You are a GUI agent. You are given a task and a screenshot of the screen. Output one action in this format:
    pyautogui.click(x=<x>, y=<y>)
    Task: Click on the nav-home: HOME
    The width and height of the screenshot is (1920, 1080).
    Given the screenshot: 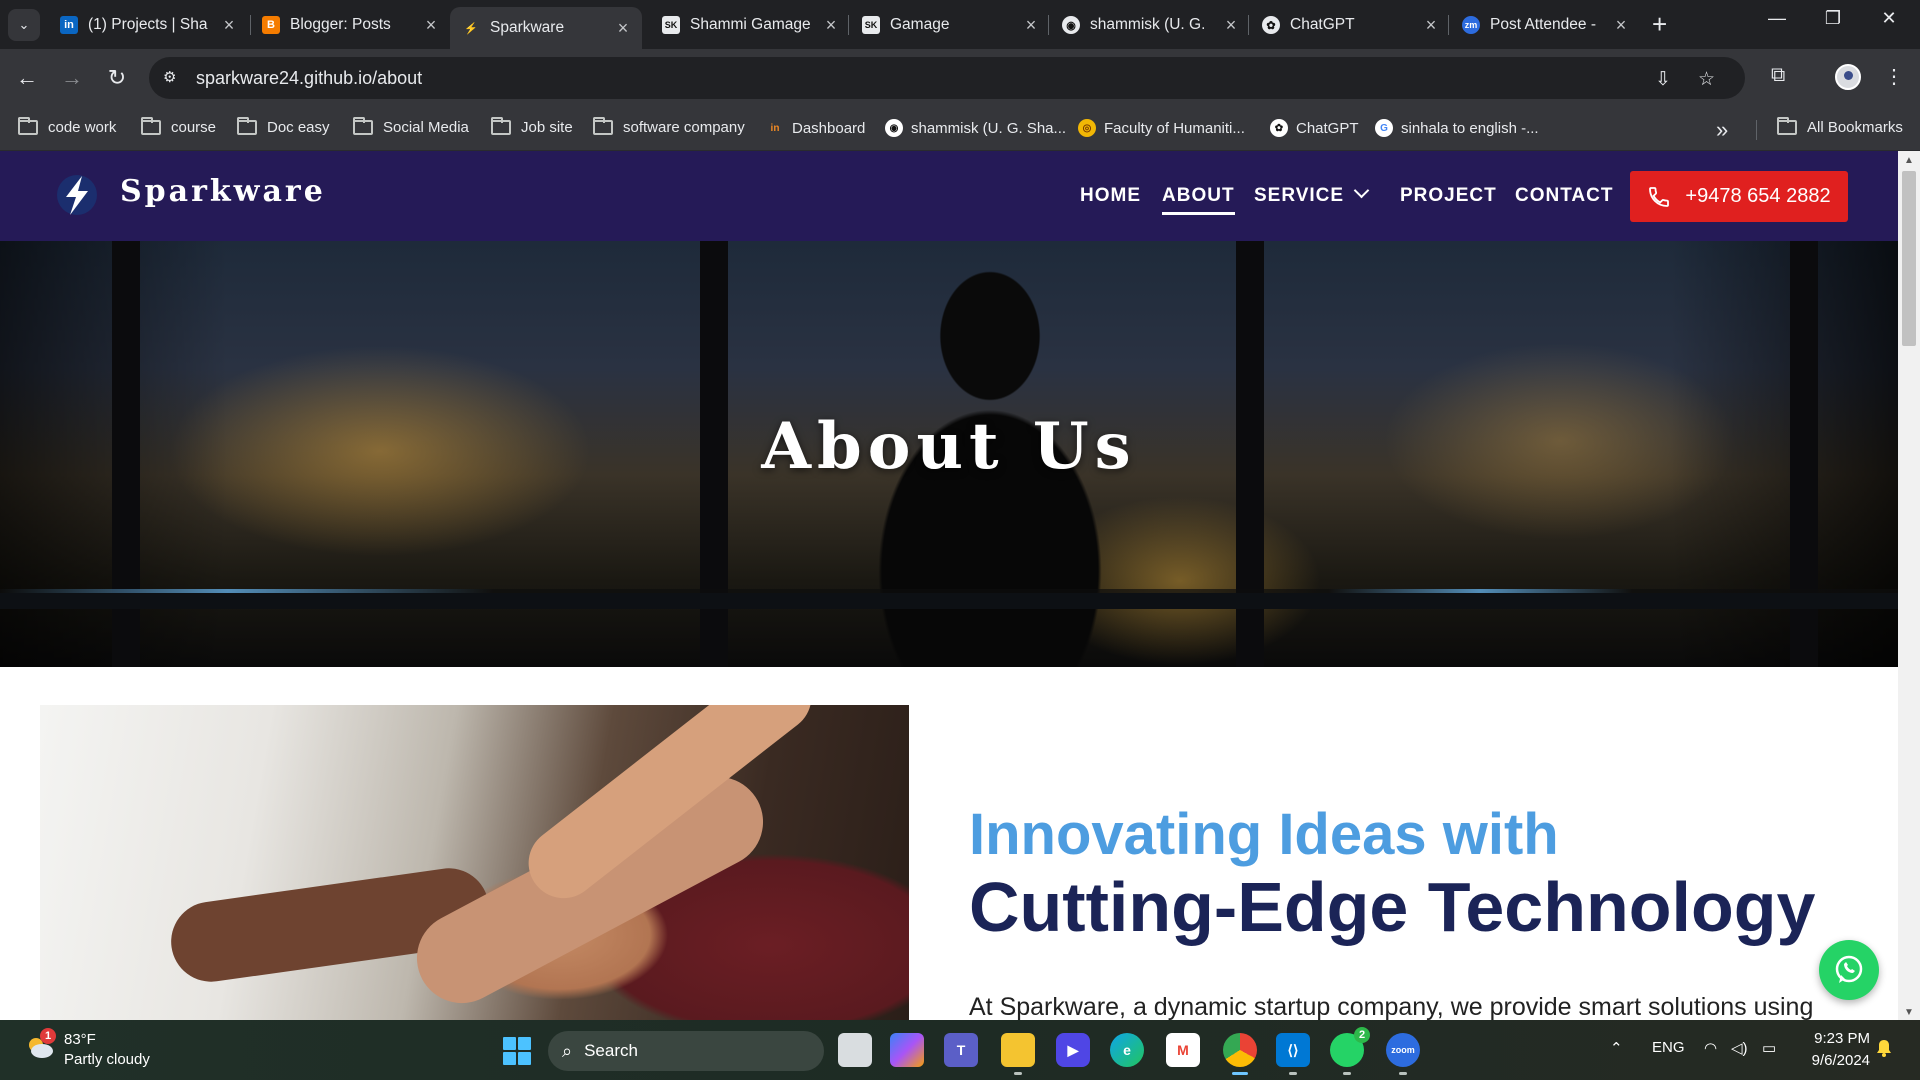 What is the action you would take?
    pyautogui.click(x=1110, y=196)
    